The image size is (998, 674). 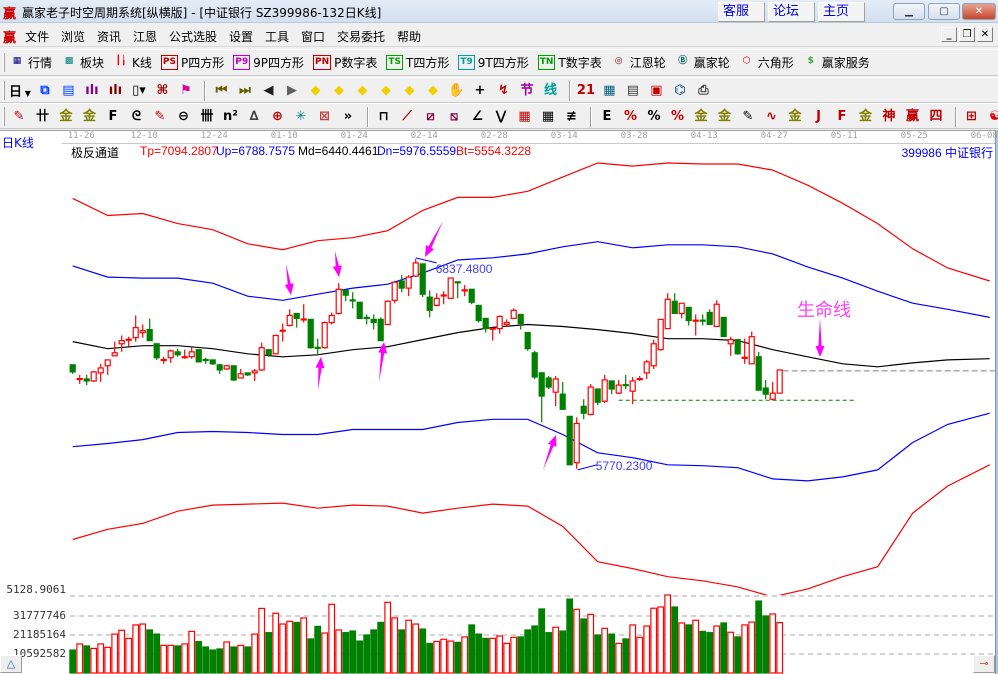 What do you see at coordinates (92, 91) in the screenshot?
I see `wave-3-icon: ılı` at bounding box center [92, 91].